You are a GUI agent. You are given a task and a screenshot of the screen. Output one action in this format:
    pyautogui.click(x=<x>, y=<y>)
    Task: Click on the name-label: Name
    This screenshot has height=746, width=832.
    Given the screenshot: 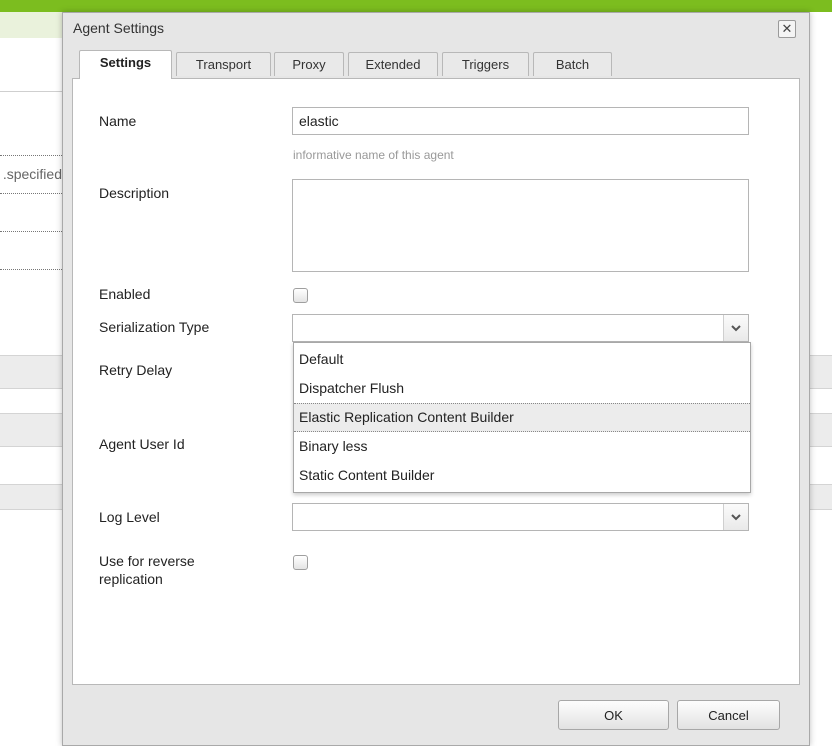 What is the action you would take?
    pyautogui.click(x=118, y=121)
    